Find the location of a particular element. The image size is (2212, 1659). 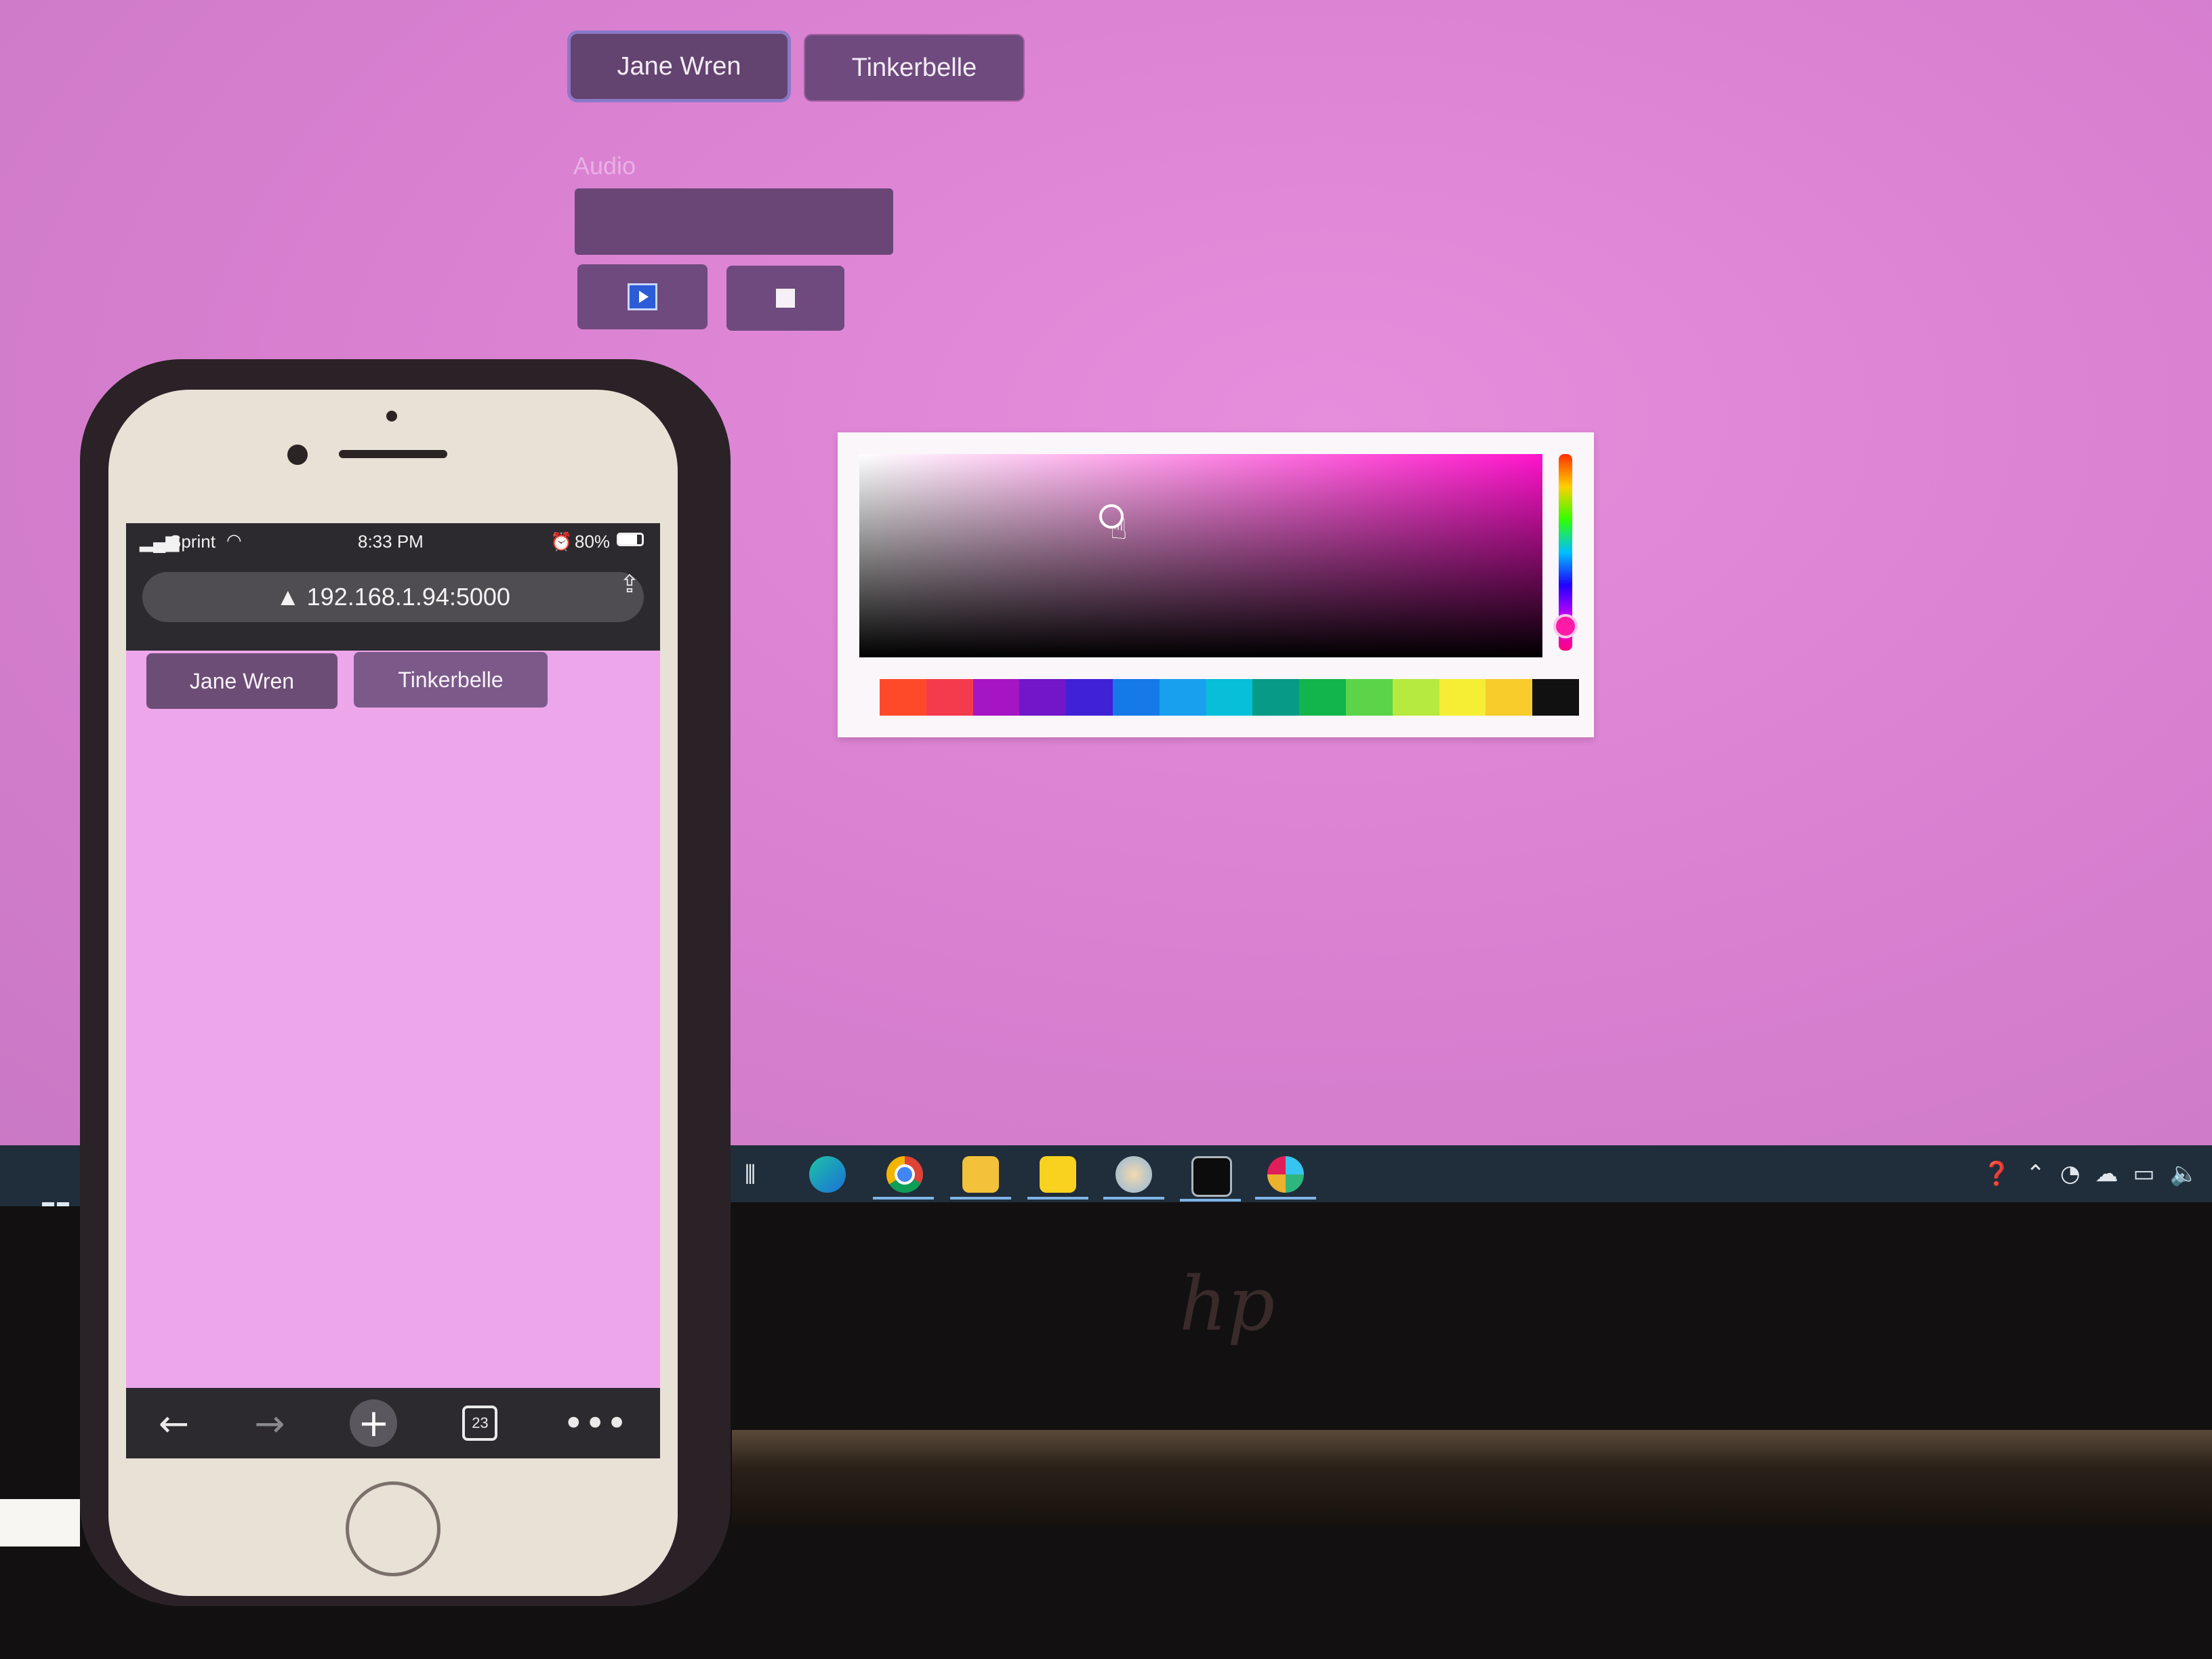

browser-url-bar: ▲ 192.168.1.94:5000 ⇪ is located at coordinates (393, 605).